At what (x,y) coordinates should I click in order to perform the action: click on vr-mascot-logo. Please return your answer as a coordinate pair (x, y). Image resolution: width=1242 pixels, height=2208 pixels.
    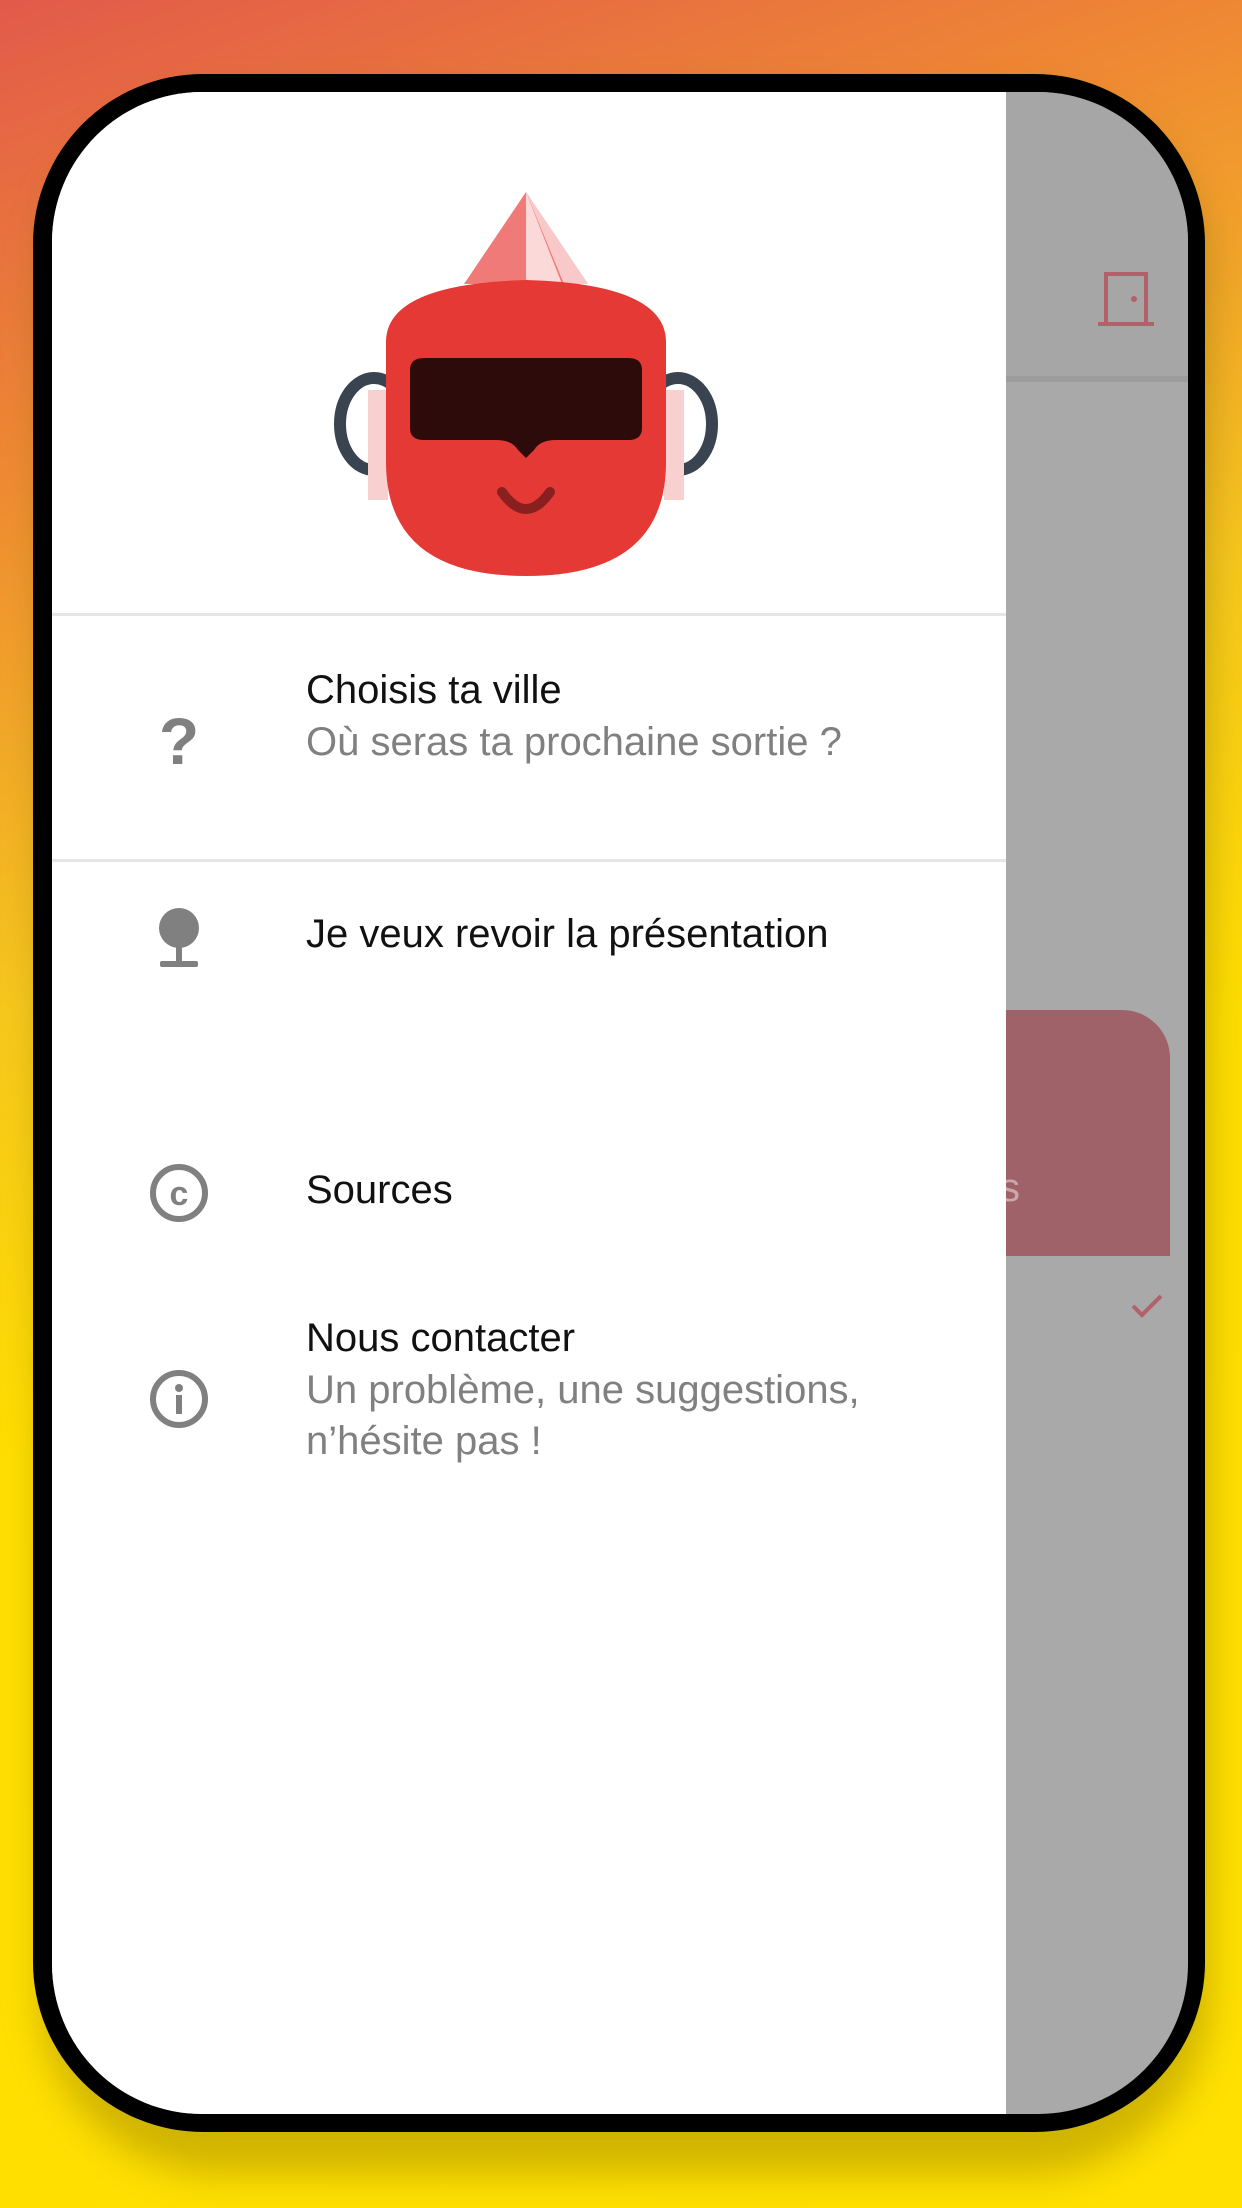
    Looking at the image, I should click on (526, 384).